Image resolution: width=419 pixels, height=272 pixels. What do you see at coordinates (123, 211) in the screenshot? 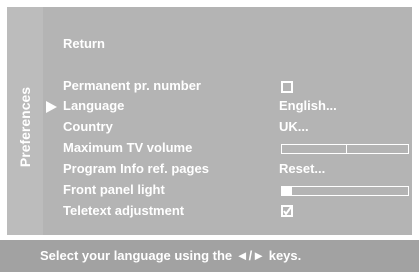
I see `menu-item-teletext-adjustment: Teletext adjustment` at bounding box center [123, 211].